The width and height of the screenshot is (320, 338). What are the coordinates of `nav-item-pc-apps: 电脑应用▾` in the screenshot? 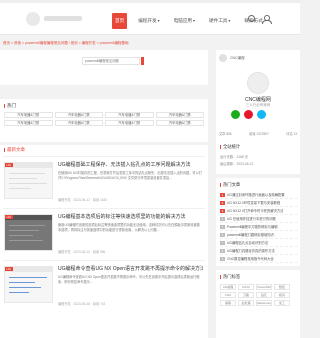 It's located at (184, 21).